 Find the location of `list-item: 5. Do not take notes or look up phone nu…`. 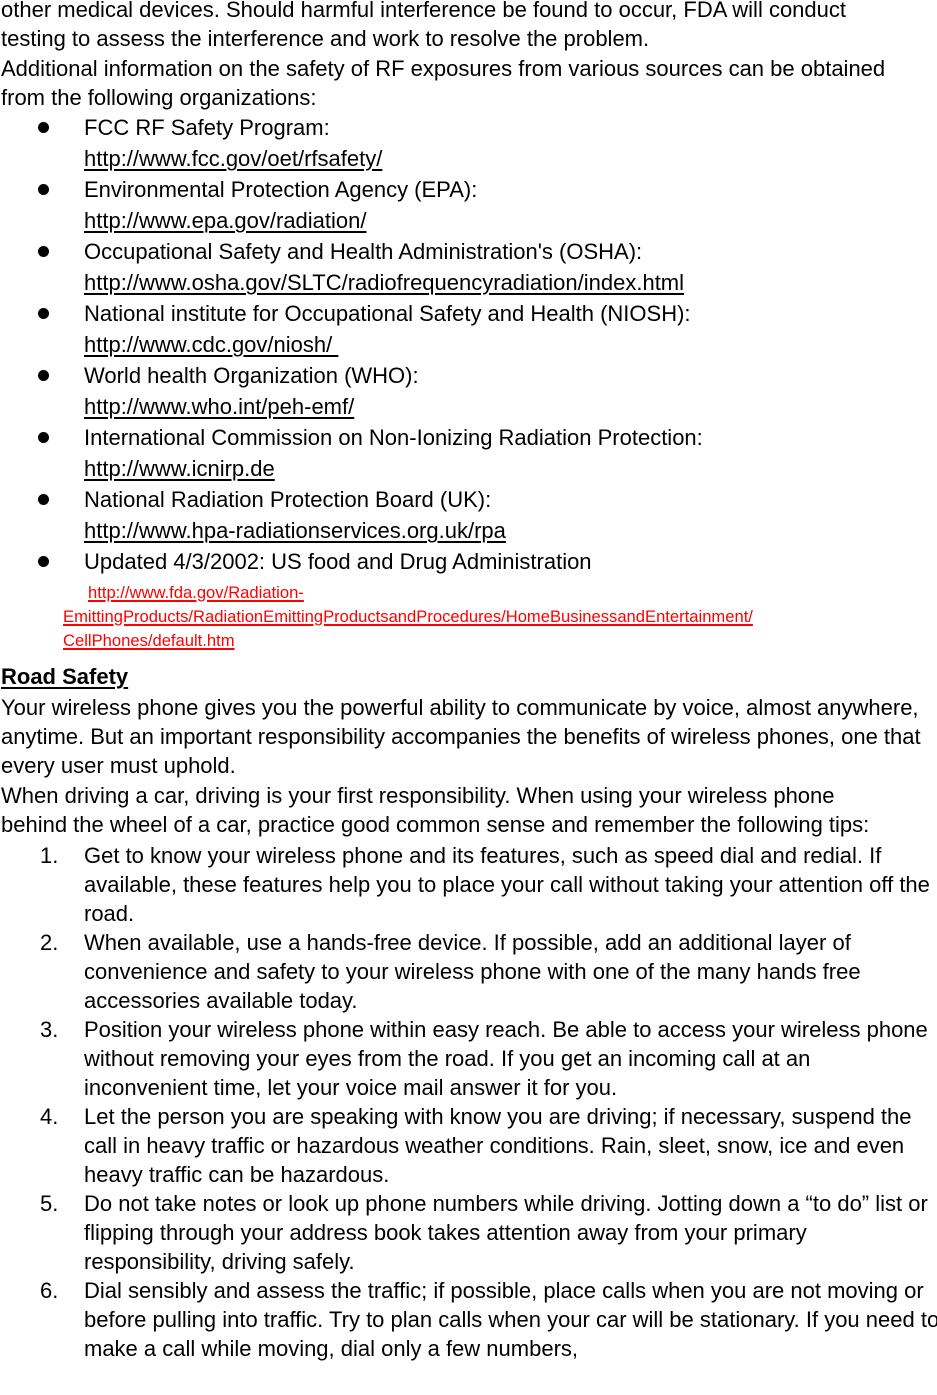

list-item: 5. Do not take notes or look up phone nu… is located at coordinates (468, 1232).